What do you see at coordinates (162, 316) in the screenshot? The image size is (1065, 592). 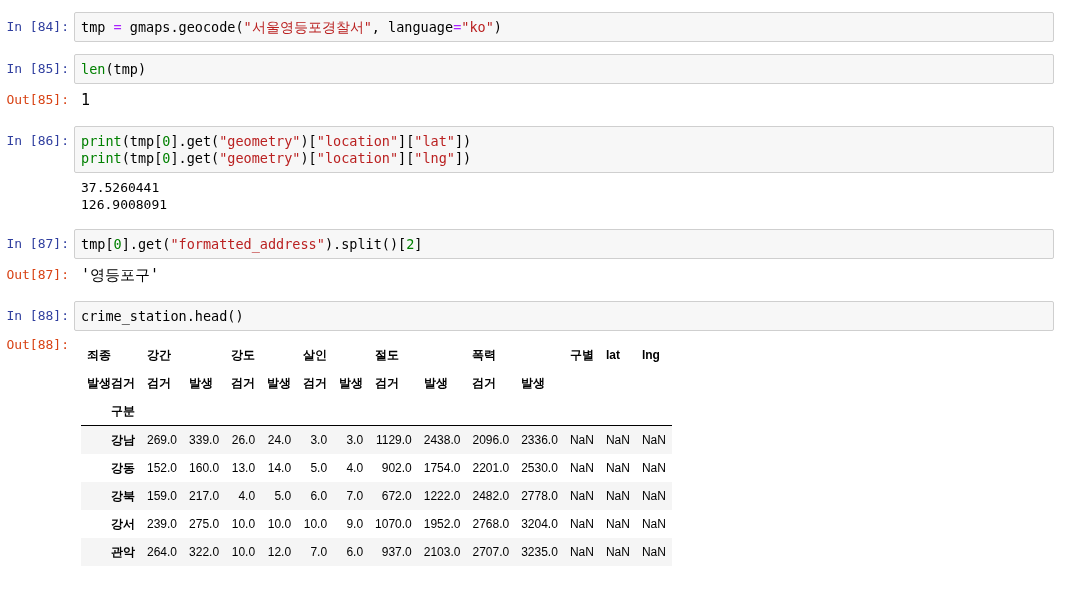 I see `code-line: crime_station.head()` at bounding box center [162, 316].